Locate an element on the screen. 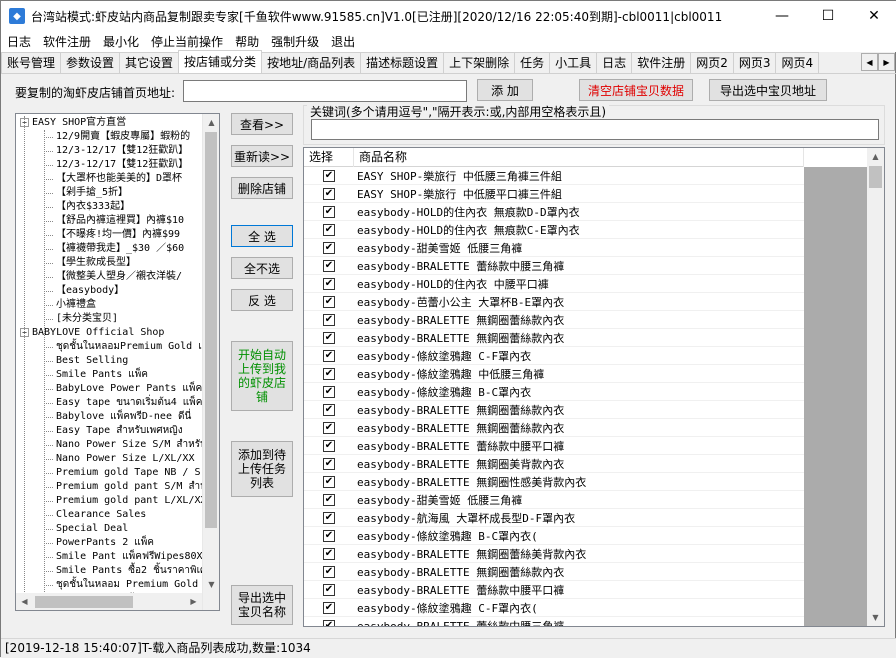 The height and width of the screenshot is (658, 896). grid-scroll-up-icon: ▲ is located at coordinates (875, 156).